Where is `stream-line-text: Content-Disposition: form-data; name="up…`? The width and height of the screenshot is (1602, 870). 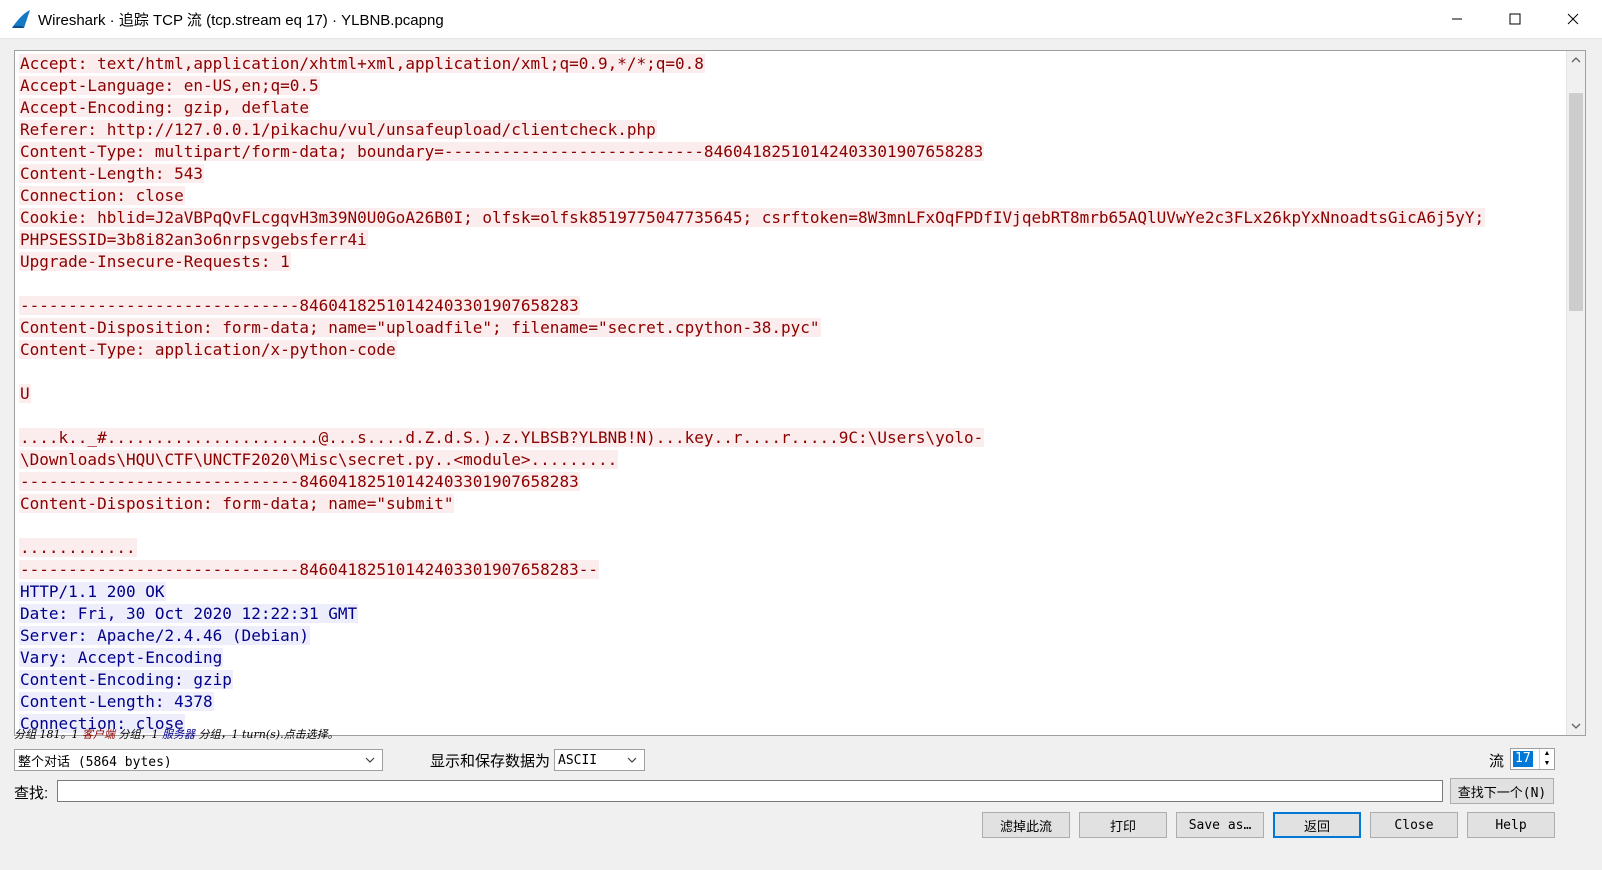
stream-line-text: Content-Disposition: form-data; name="up… is located at coordinates (420, 327).